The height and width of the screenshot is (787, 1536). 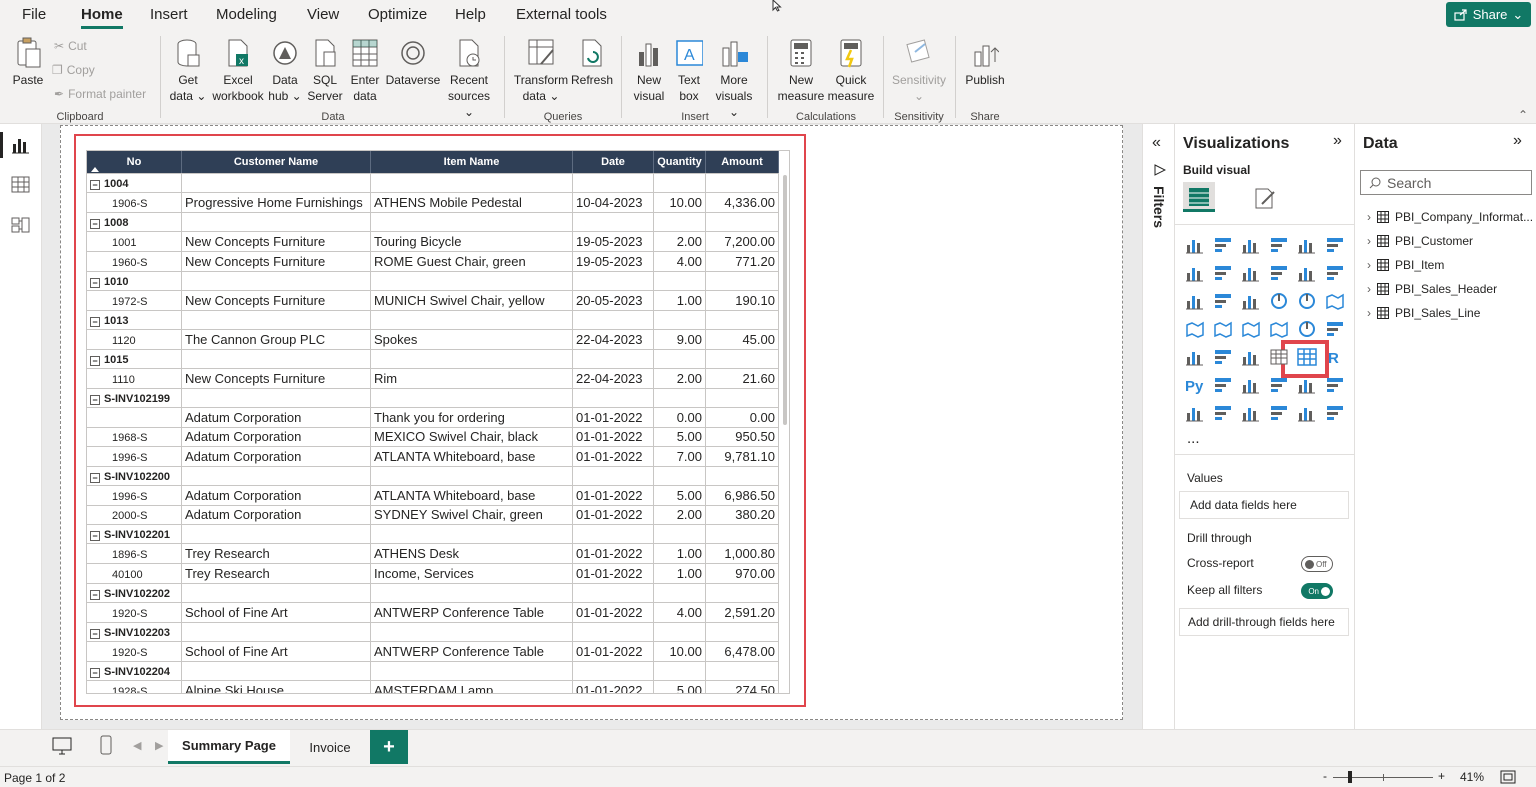 I want to click on waterfall-icon, so click(x=1195, y=301).